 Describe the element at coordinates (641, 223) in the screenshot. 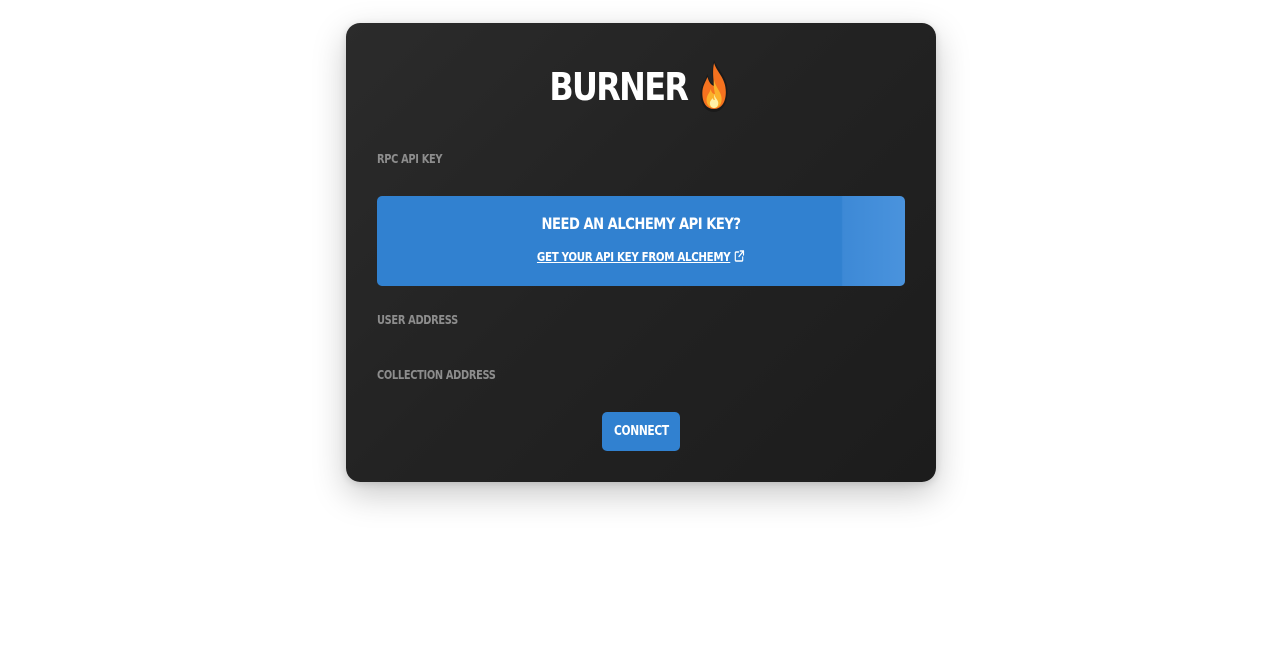

I see `alchemy-notice-heading: NEED AN ALCHEMY API KEY?` at that location.